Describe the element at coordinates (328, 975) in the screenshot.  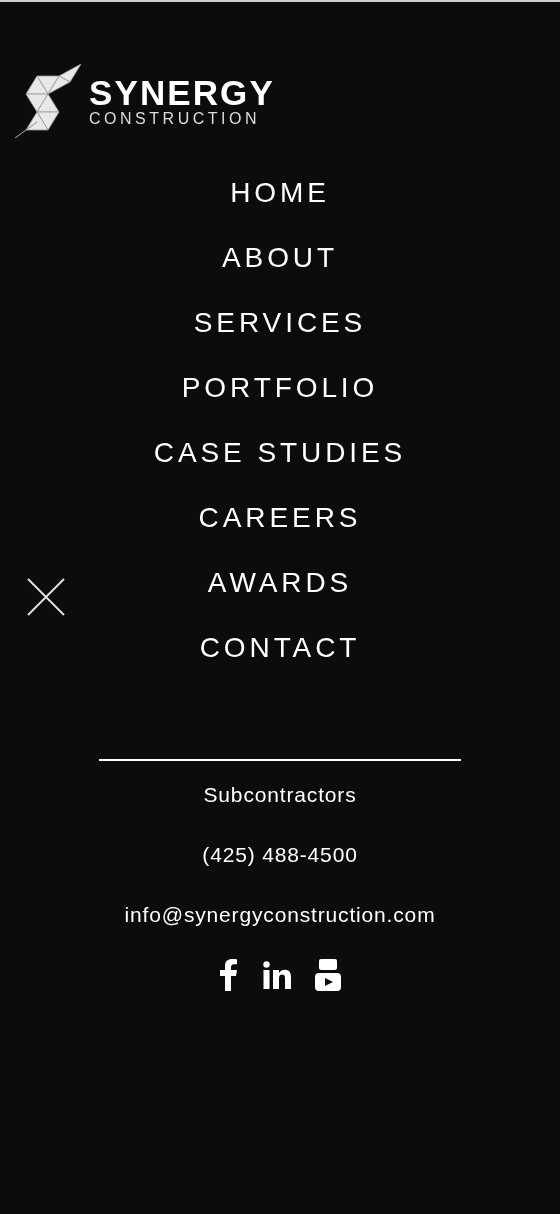
I see `video-icon` at that location.